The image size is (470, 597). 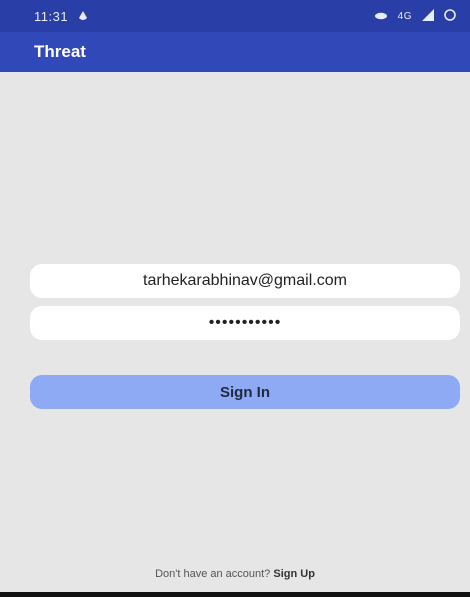 What do you see at coordinates (235, 594) in the screenshot?
I see `navigation-bar` at bounding box center [235, 594].